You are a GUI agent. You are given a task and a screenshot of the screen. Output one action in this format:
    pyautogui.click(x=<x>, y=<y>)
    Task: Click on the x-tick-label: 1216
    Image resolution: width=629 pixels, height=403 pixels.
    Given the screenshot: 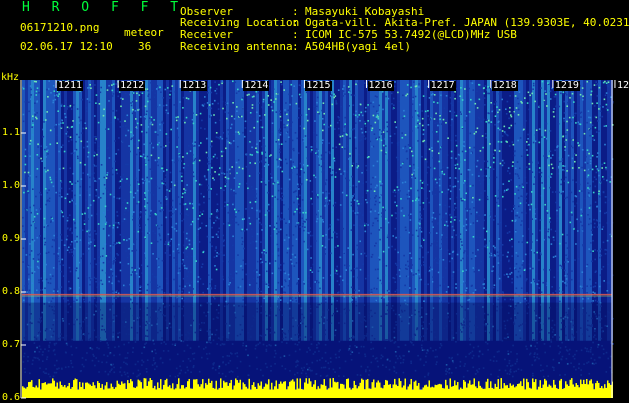 What is the action you would take?
    pyautogui.click(x=381, y=86)
    